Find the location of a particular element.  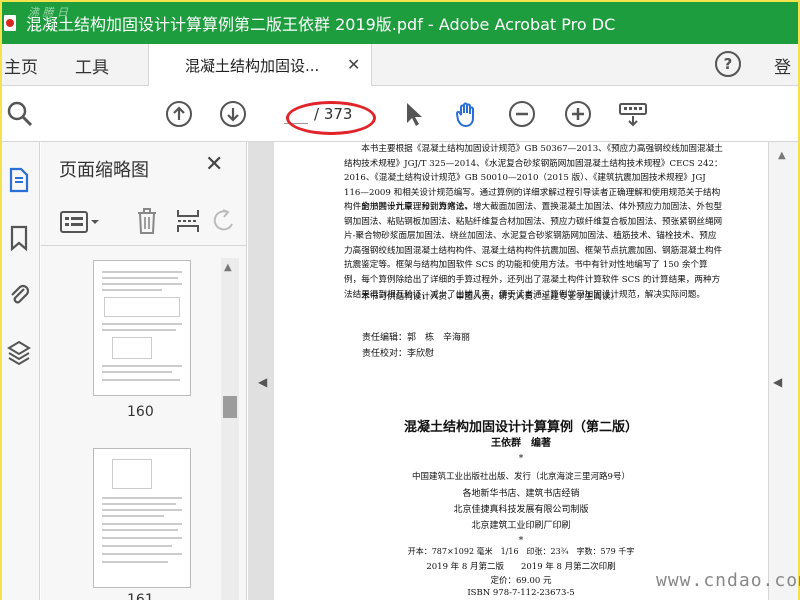

typesetter-line: 北京佳捷真科技发展有限公司制版 is located at coordinates (521, 510).